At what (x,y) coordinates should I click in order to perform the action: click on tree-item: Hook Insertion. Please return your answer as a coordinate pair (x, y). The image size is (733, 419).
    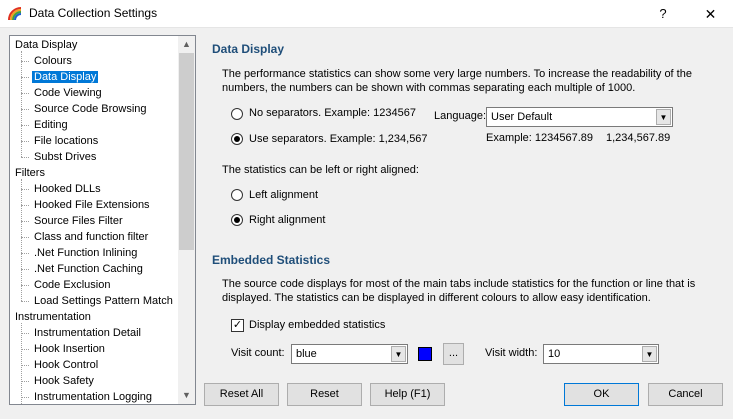
    Looking at the image, I should click on (58, 349).